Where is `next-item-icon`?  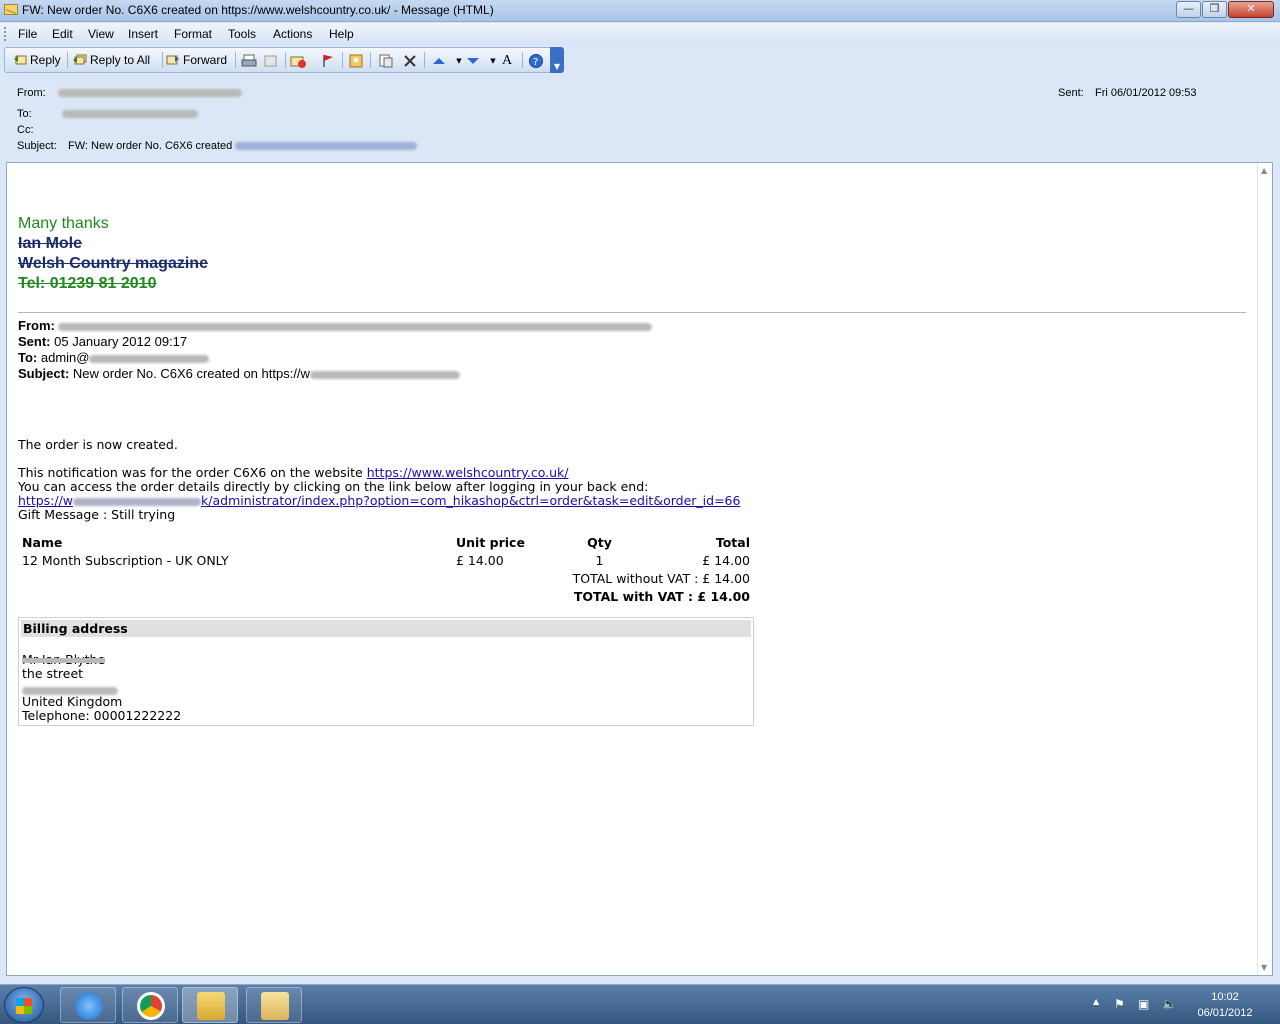 next-item-icon is located at coordinates (473, 61).